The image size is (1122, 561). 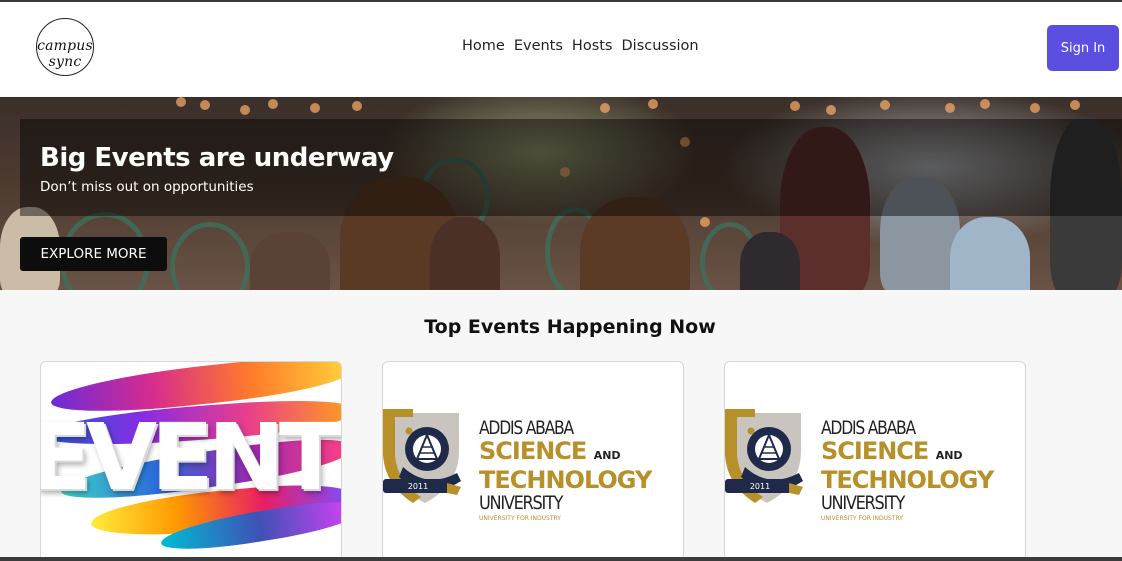 I want to click on nav-discussion-link: Discussion, so click(x=660, y=46).